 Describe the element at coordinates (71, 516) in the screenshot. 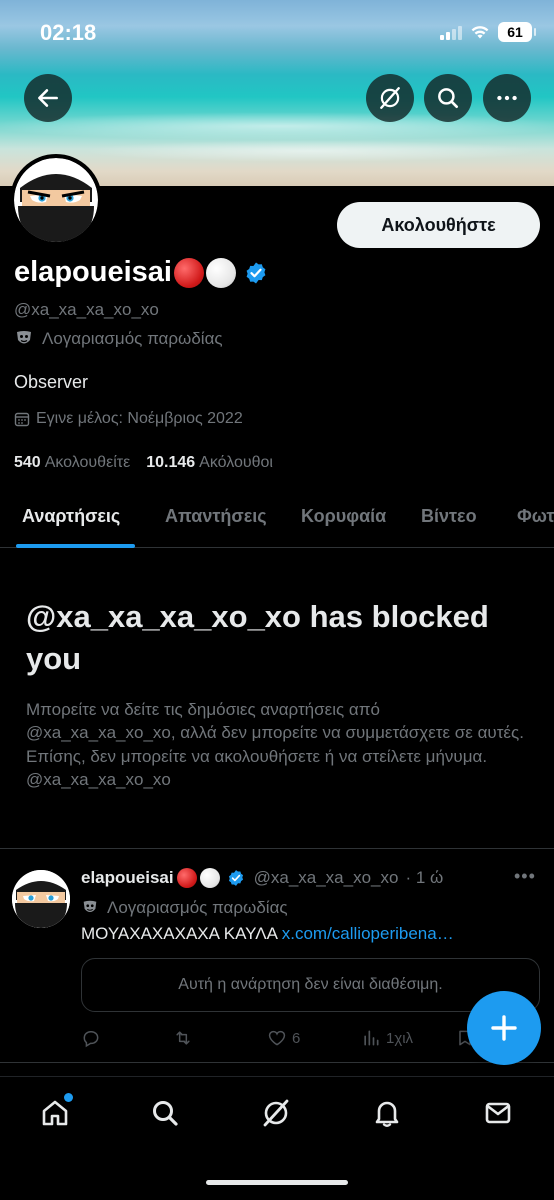

I see `tab-posts: Αναρτήσεις` at that location.